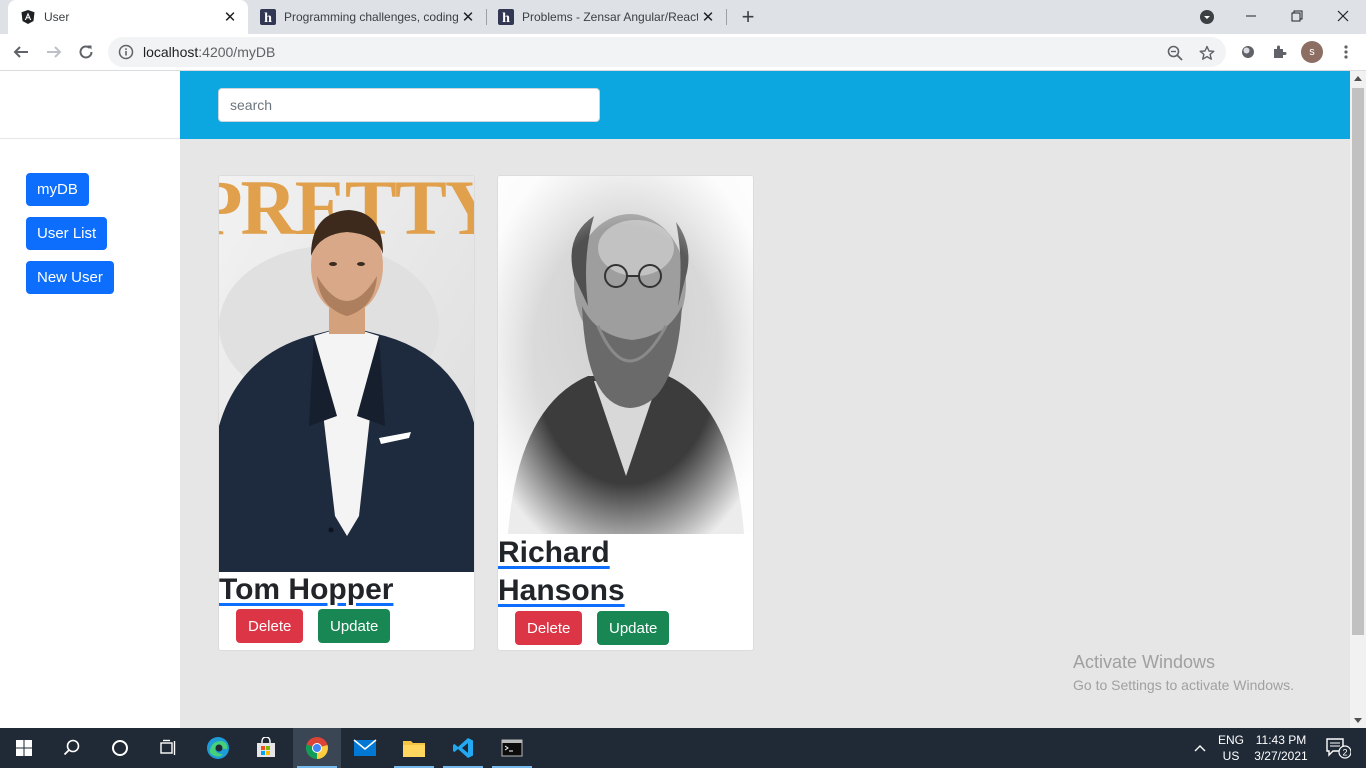 Image resolution: width=1366 pixels, height=768 pixels. What do you see at coordinates (1358, 361) in the screenshot?
I see `scrollbar-thumb` at bounding box center [1358, 361].